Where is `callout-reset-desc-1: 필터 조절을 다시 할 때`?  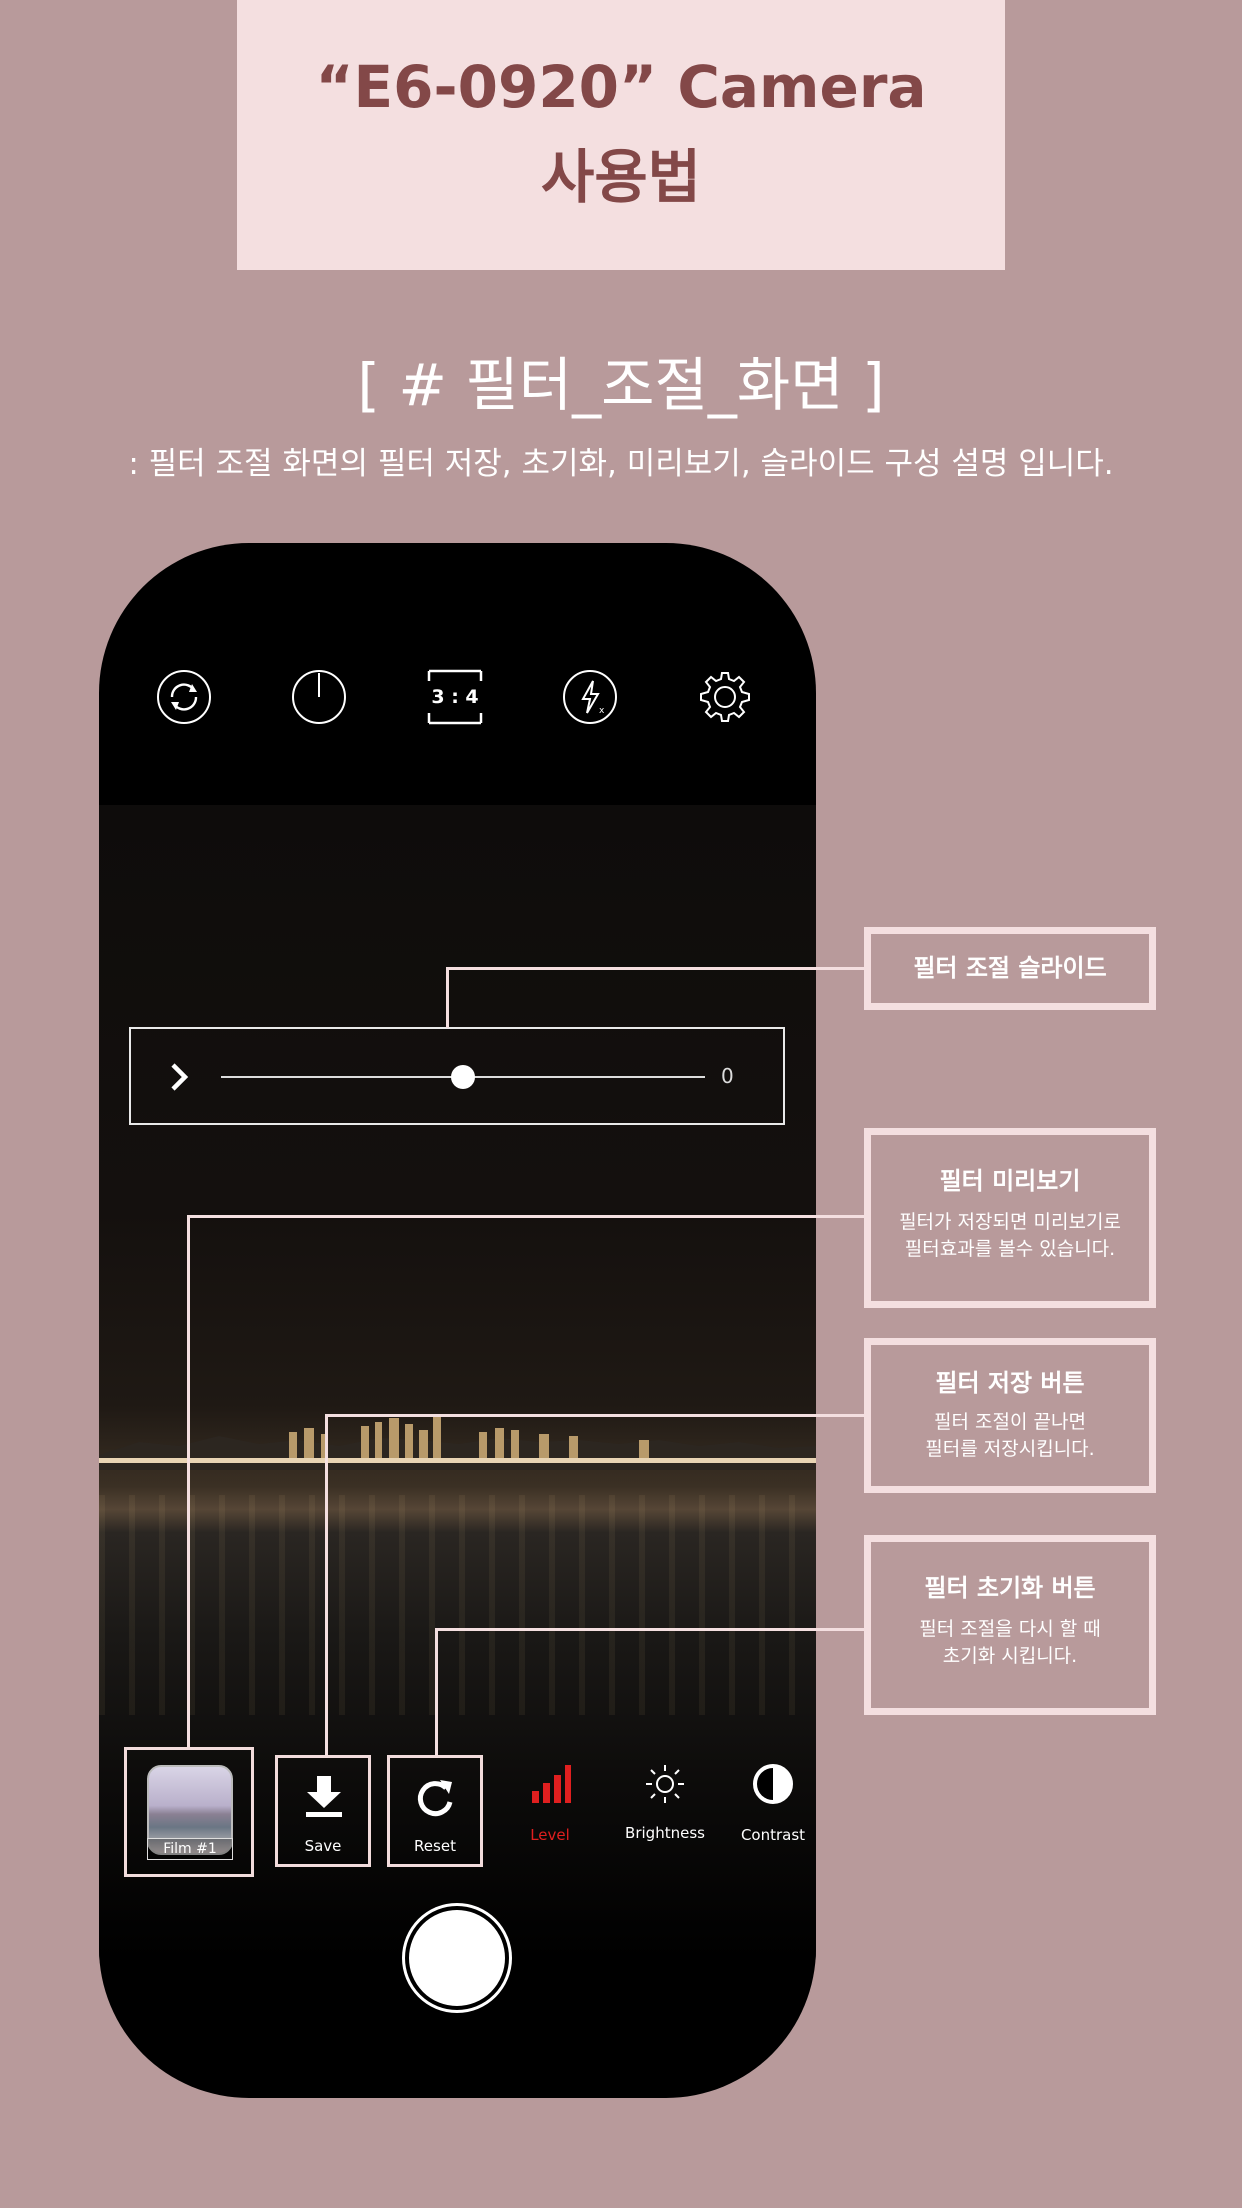
callout-reset-desc-1: 필터 조절을 다시 할 때 is located at coordinates (1010, 1629).